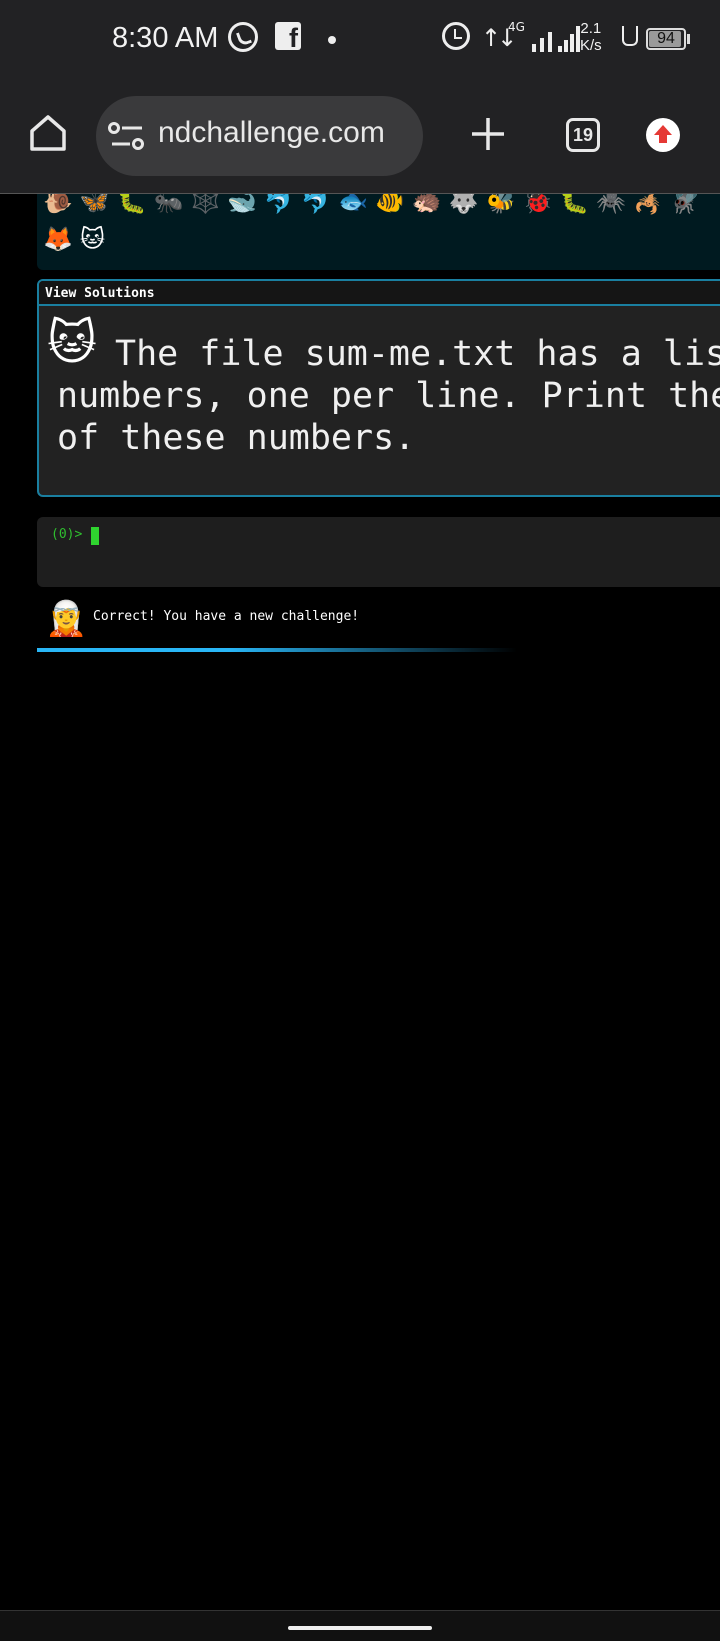 The image size is (720, 1641). I want to click on url-bar: ndchallenge.com, so click(259, 136).